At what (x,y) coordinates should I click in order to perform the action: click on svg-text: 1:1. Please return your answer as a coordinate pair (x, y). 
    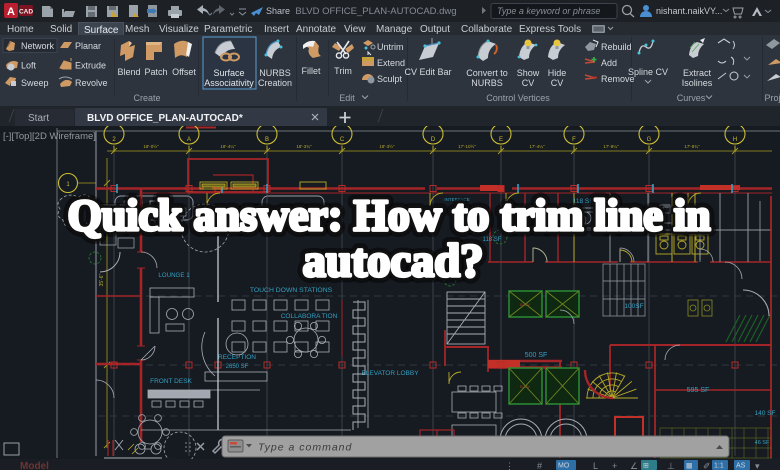
    Looking at the image, I should click on (719, 466).